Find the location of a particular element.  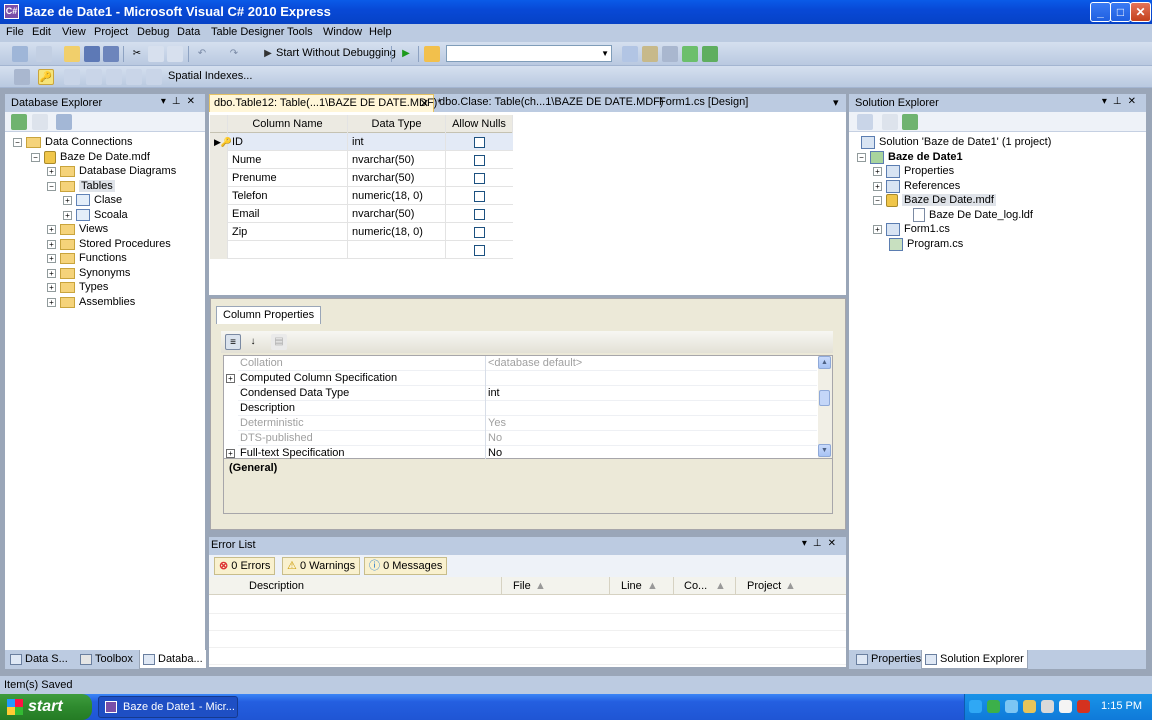

property-row: DTS-published No is located at coordinates (527, 438).